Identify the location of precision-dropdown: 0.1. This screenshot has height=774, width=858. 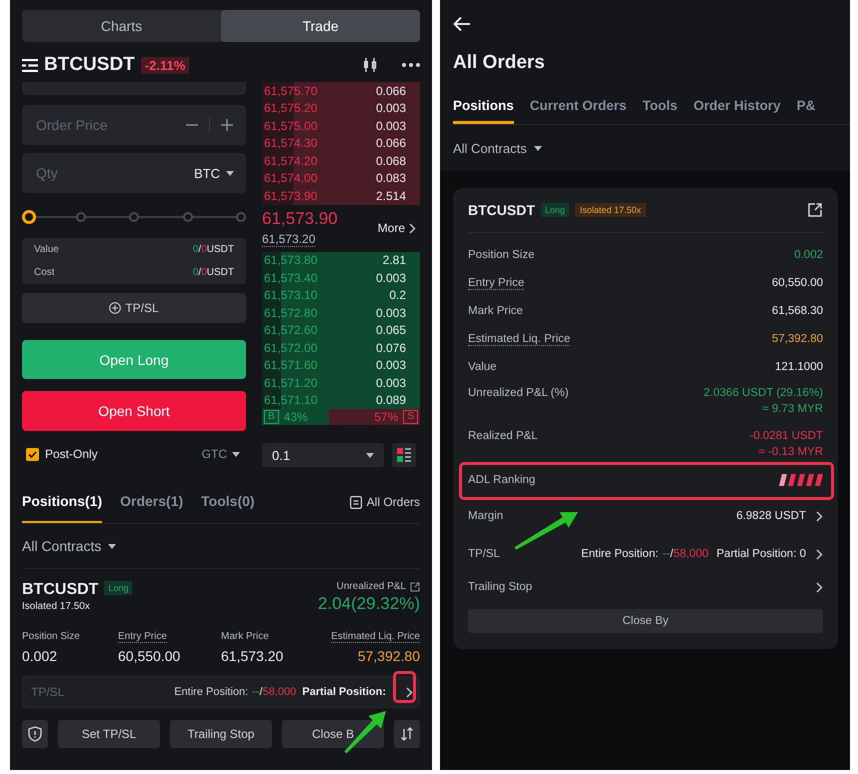
(323, 455).